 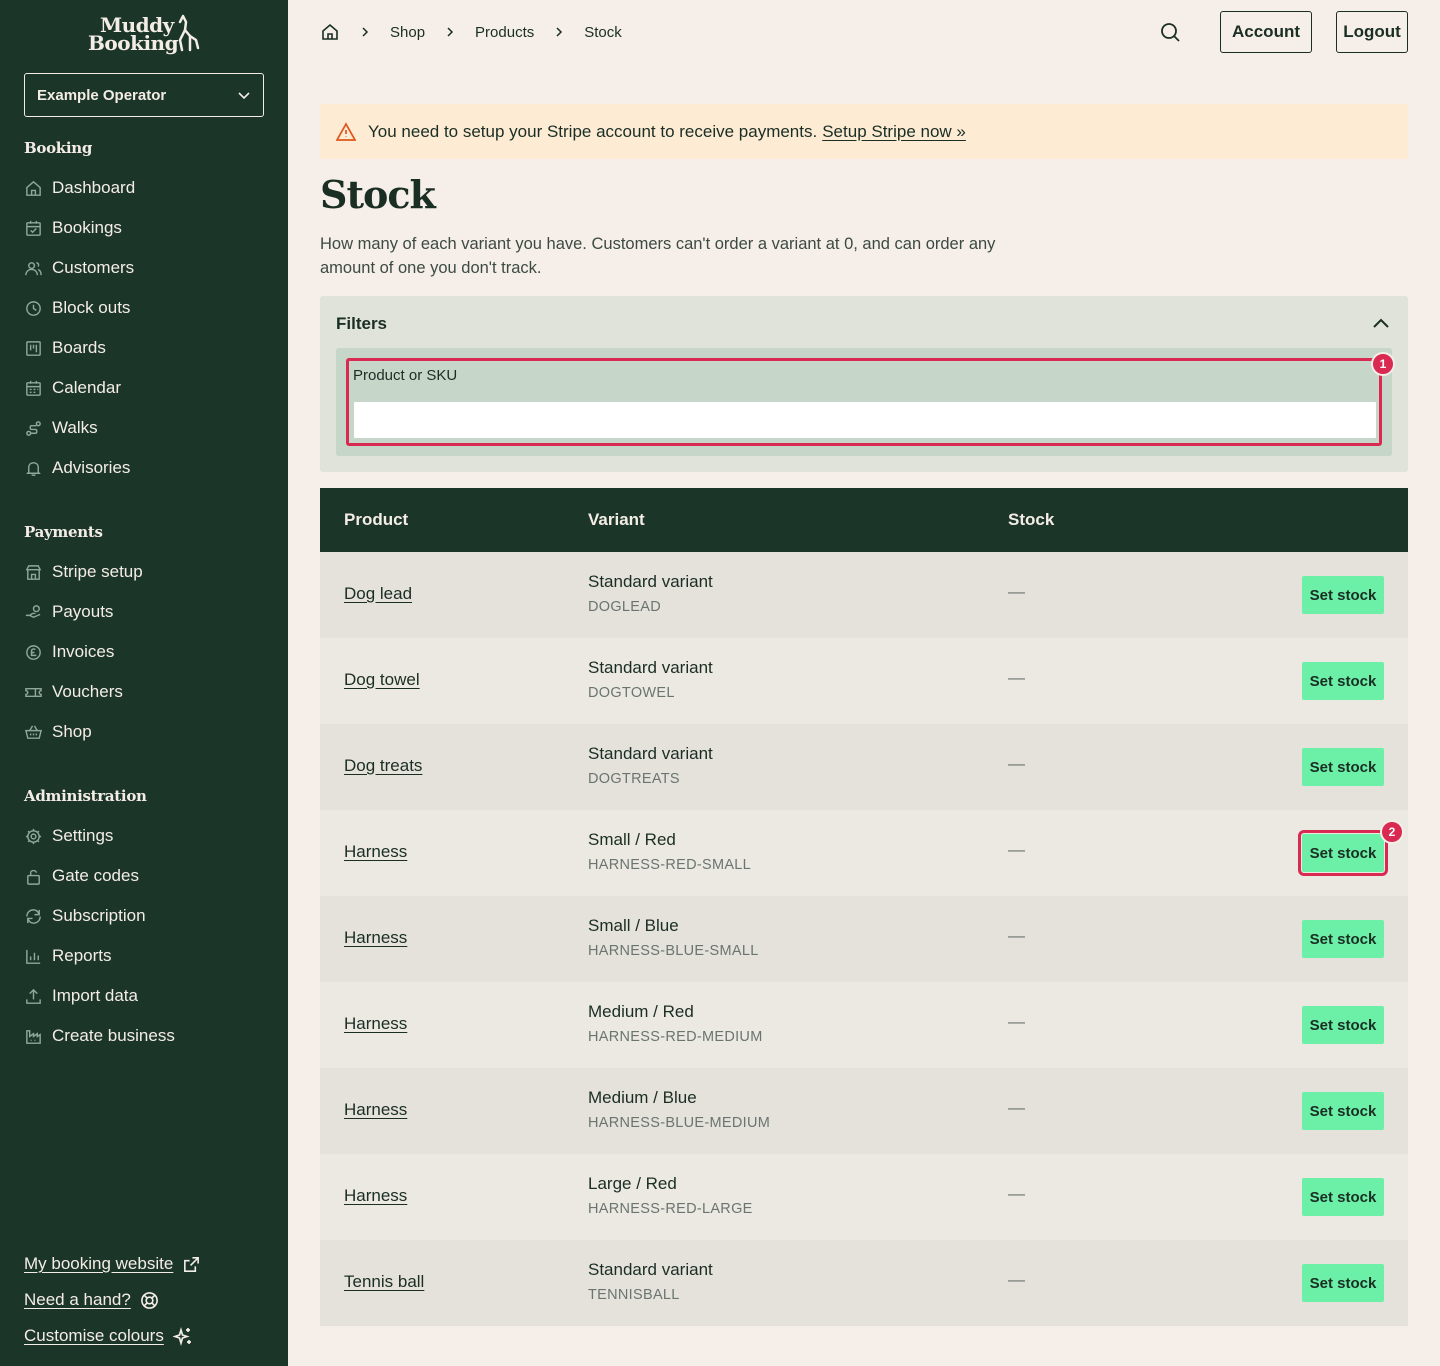 I want to click on variant-sku: HARNESS-BLUE-SMALL, so click(x=673, y=951).